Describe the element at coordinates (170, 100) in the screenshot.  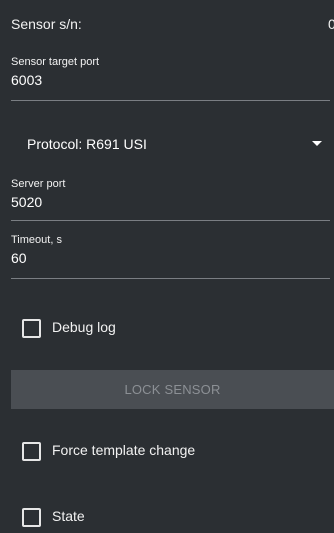
I see `sensor-target-port-underline` at that location.